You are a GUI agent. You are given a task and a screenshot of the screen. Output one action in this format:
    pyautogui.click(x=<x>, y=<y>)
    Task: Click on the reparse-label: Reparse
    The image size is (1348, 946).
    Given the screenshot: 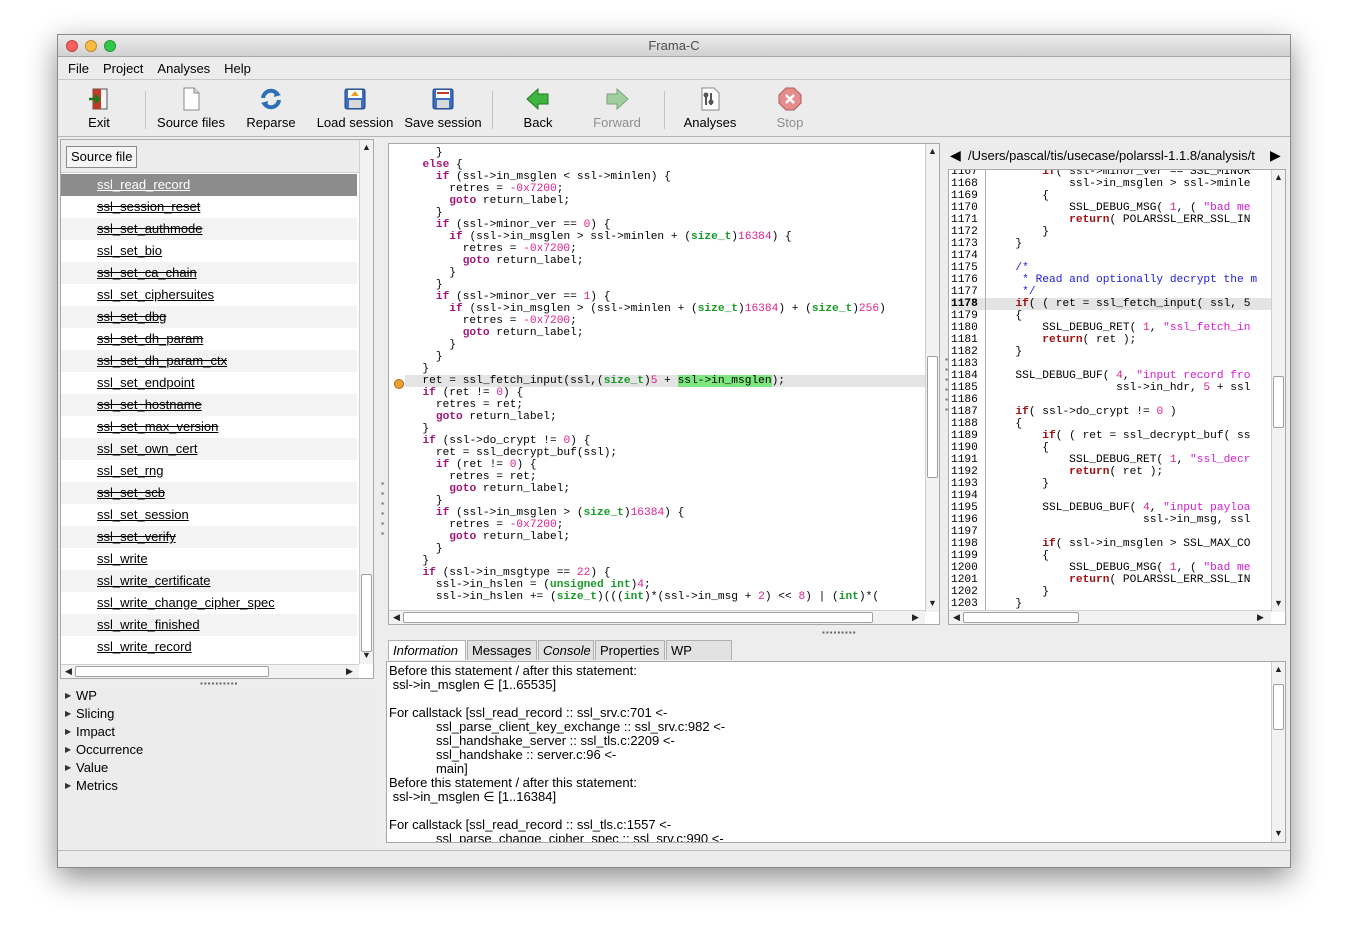 What is the action you would take?
    pyautogui.click(x=271, y=122)
    